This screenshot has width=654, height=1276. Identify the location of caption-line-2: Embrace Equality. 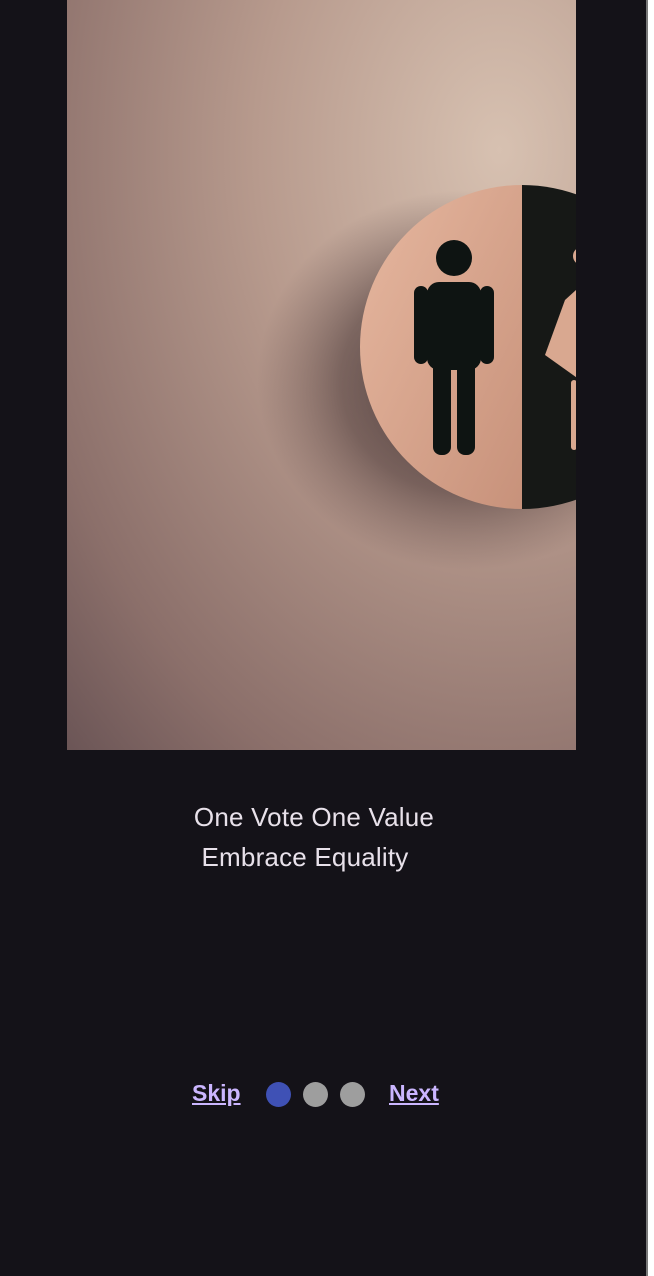
(305, 857).